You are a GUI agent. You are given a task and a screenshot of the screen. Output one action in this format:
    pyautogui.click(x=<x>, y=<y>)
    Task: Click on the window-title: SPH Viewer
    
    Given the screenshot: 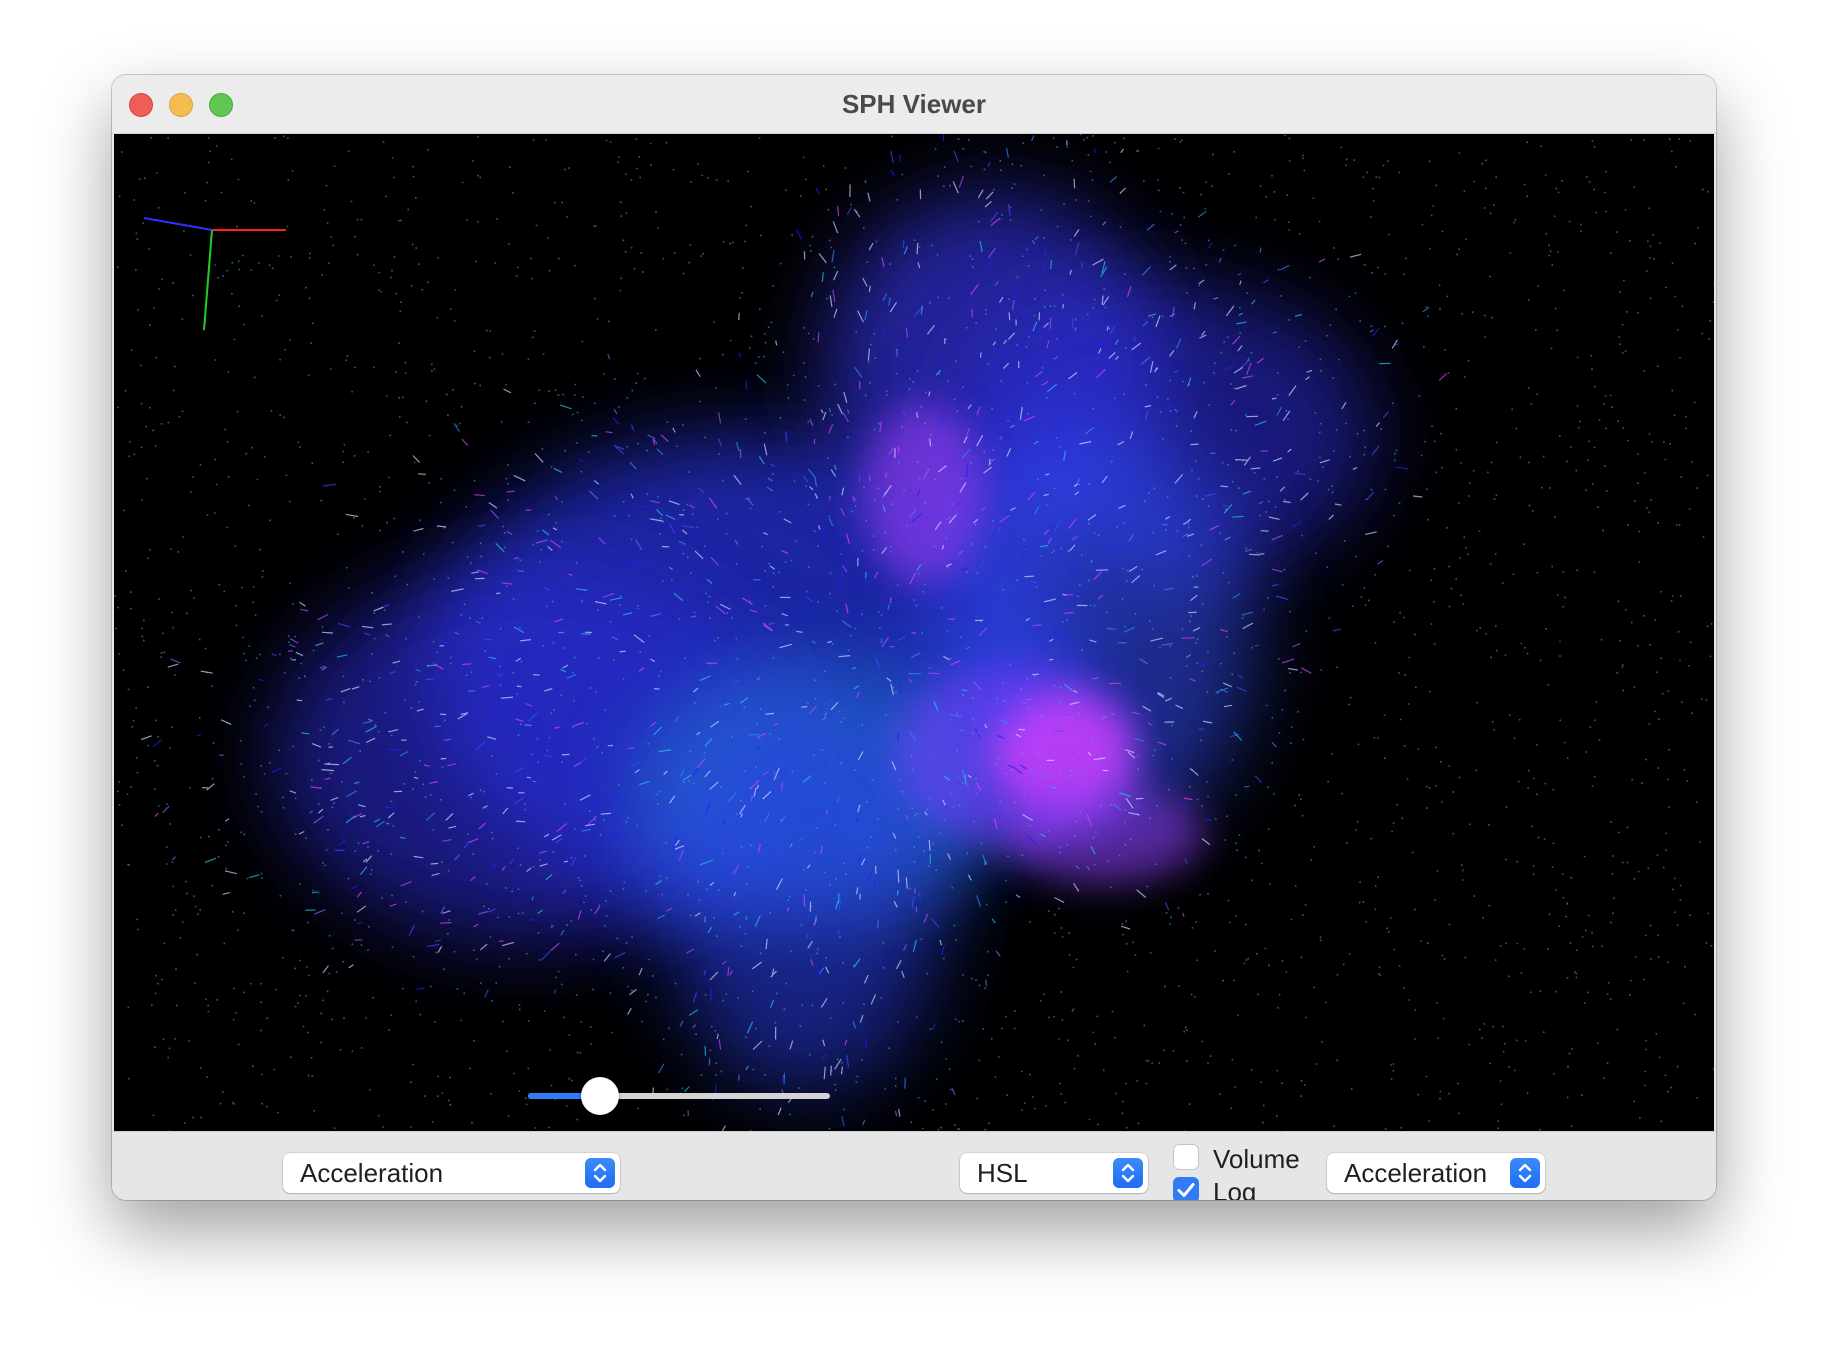 What is the action you would take?
    pyautogui.click(x=914, y=104)
    